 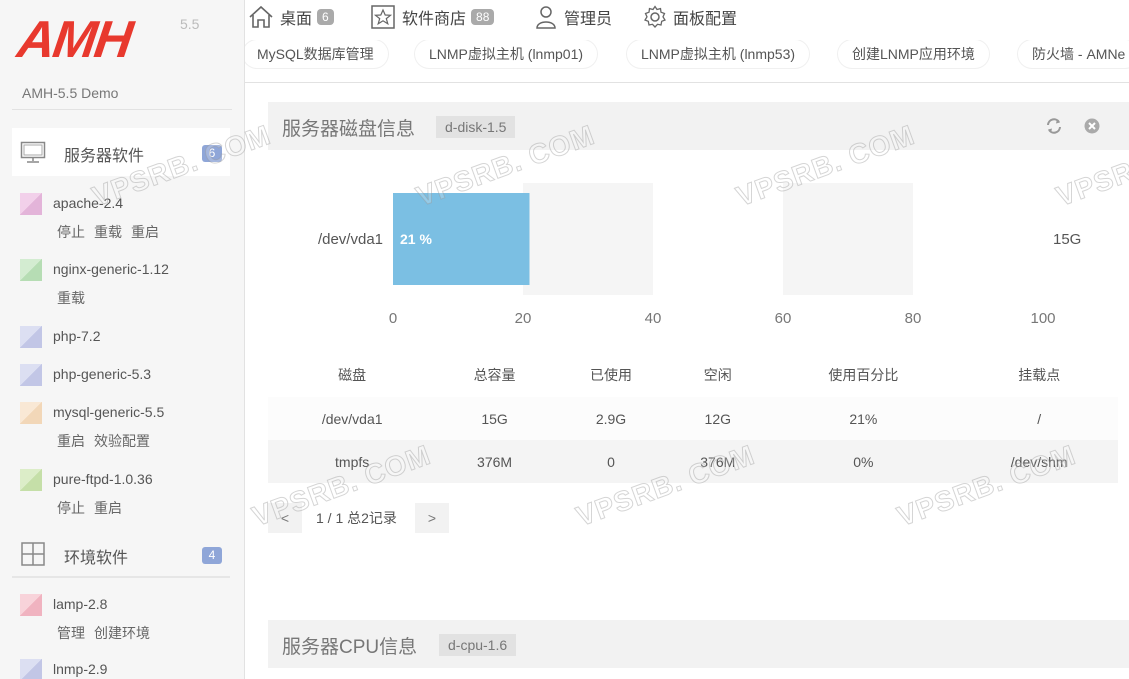 What do you see at coordinates (88, 203) in the screenshot?
I see `software-name: apache-2.4` at bounding box center [88, 203].